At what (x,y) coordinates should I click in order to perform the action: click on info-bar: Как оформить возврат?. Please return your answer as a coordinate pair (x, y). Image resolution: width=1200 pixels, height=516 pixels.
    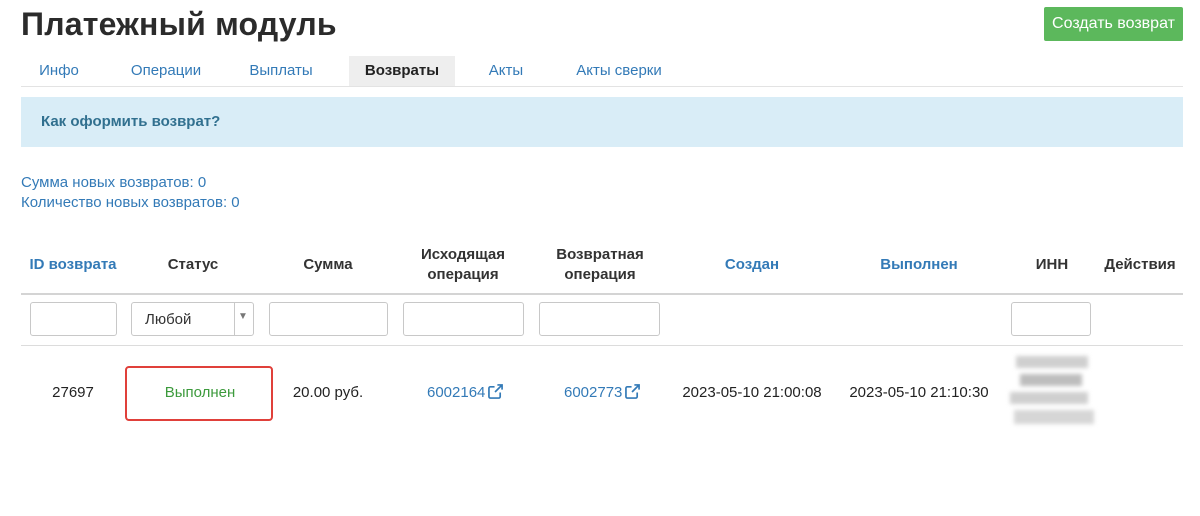
    Looking at the image, I should click on (602, 122).